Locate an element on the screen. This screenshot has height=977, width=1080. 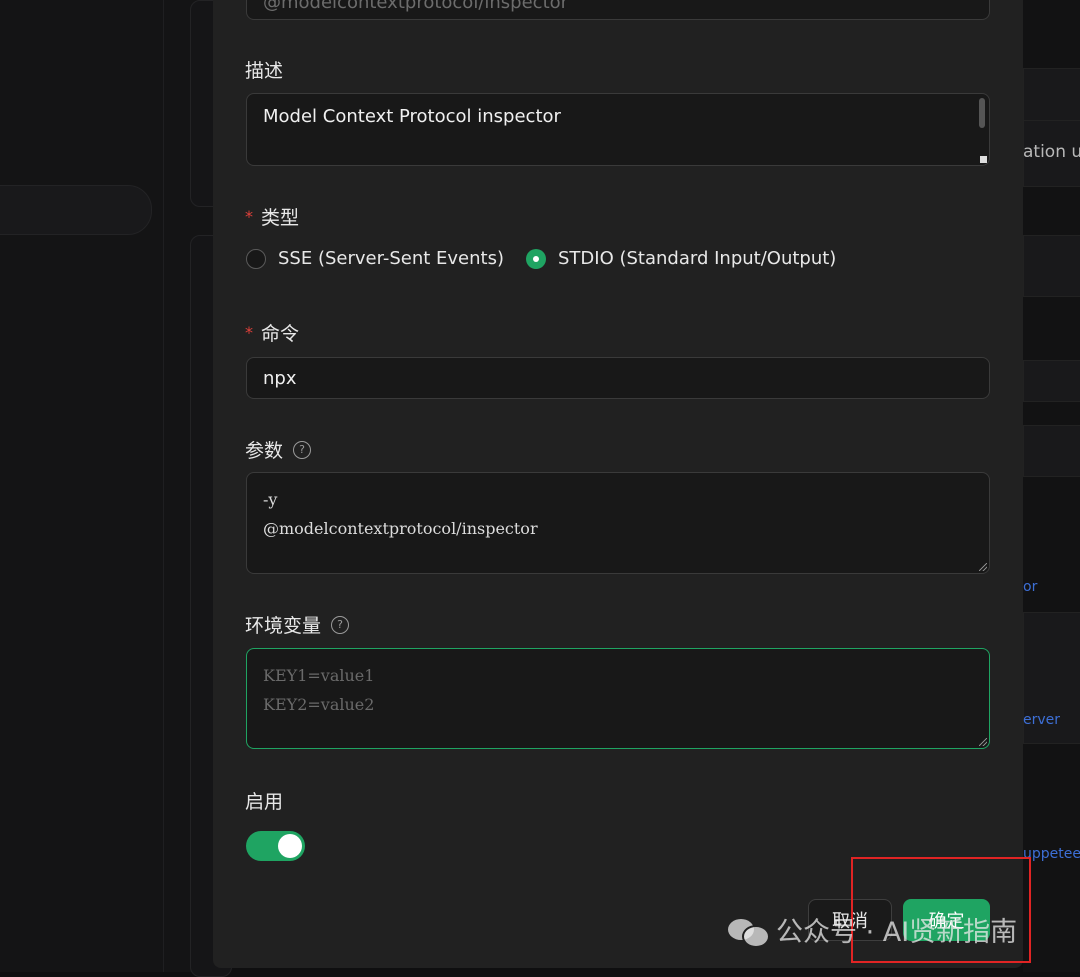
enabled-switch is located at coordinates (275, 846).